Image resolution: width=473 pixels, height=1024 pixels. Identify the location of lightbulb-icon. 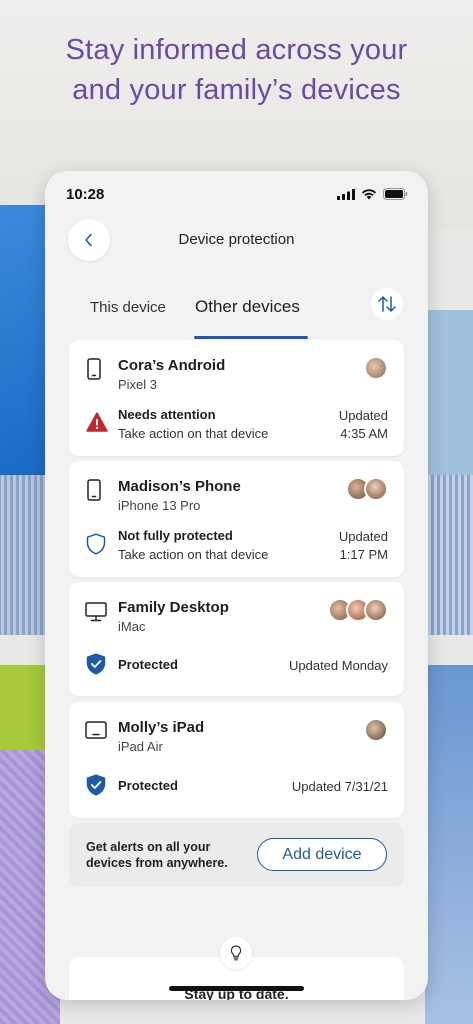
(236, 953).